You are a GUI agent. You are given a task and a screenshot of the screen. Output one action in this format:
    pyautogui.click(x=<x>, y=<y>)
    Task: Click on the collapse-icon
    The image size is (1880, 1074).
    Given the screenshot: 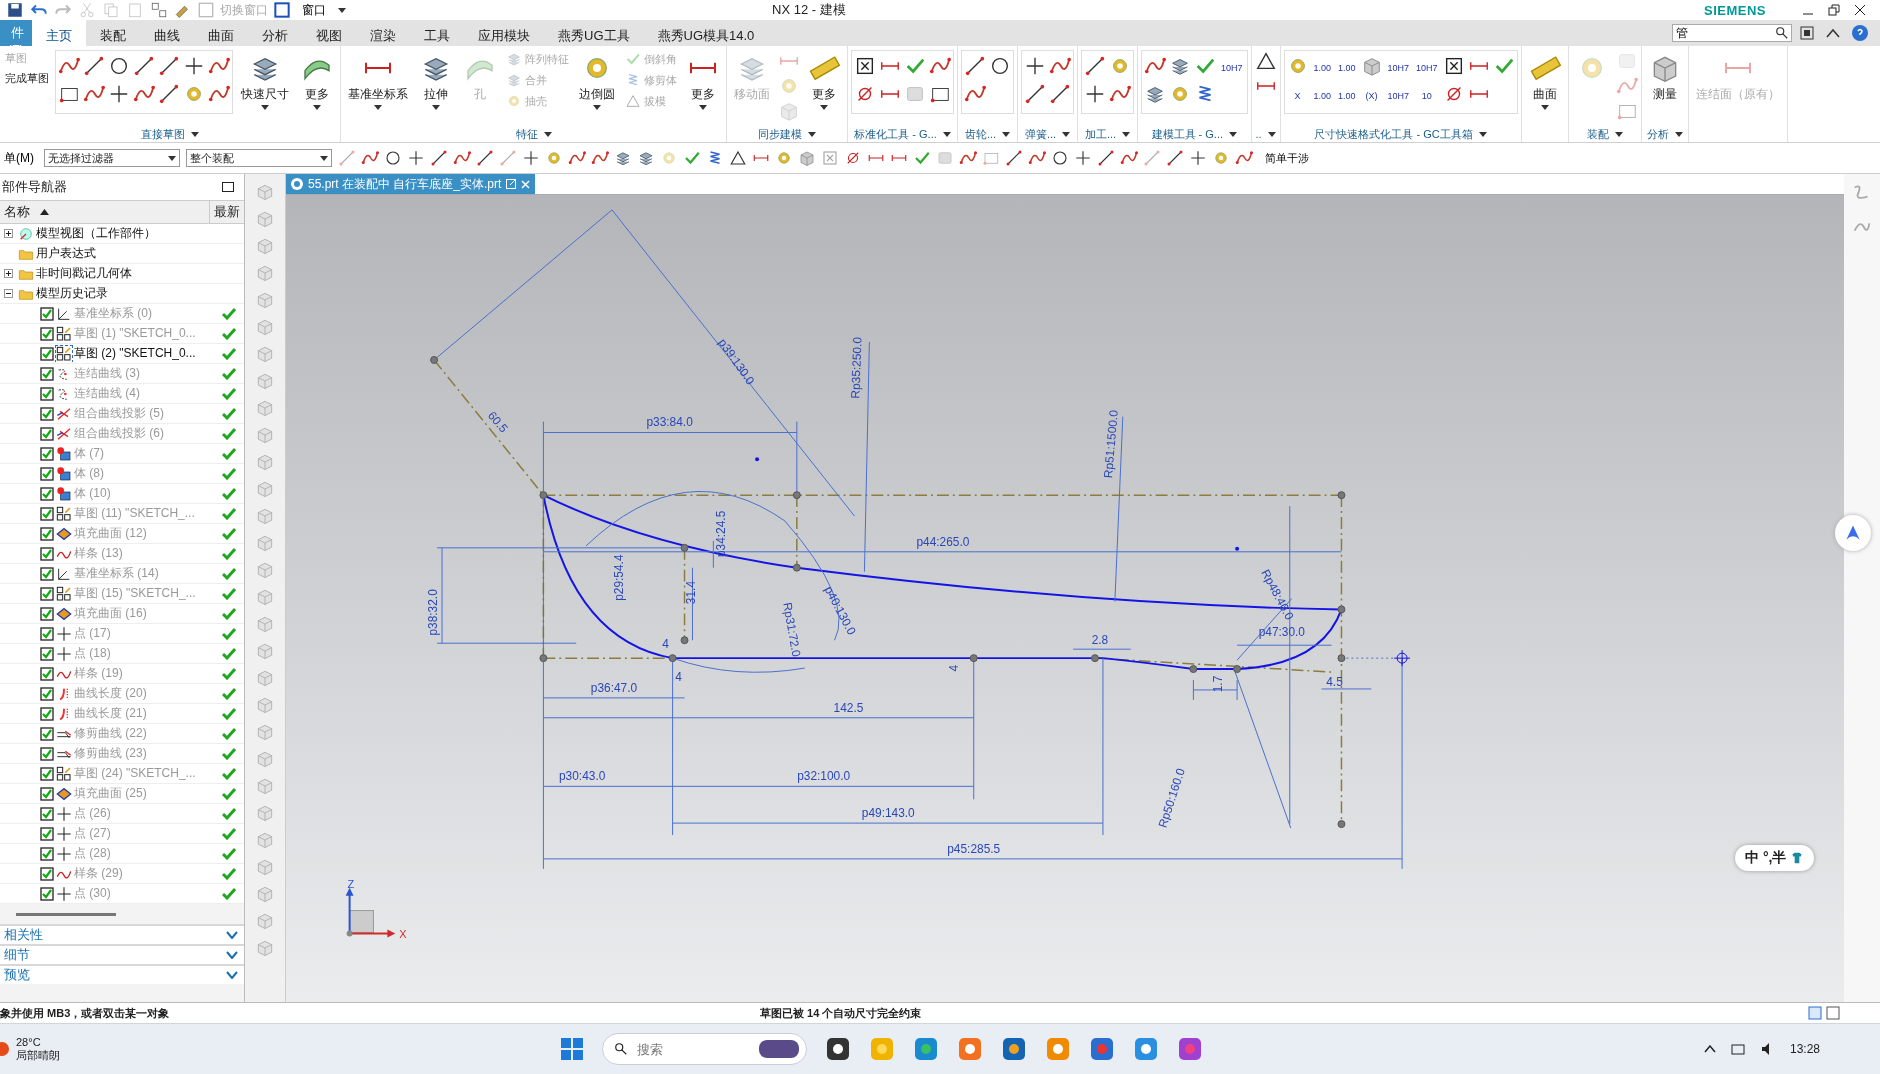 What is the action you would take?
    pyautogui.click(x=1833, y=33)
    